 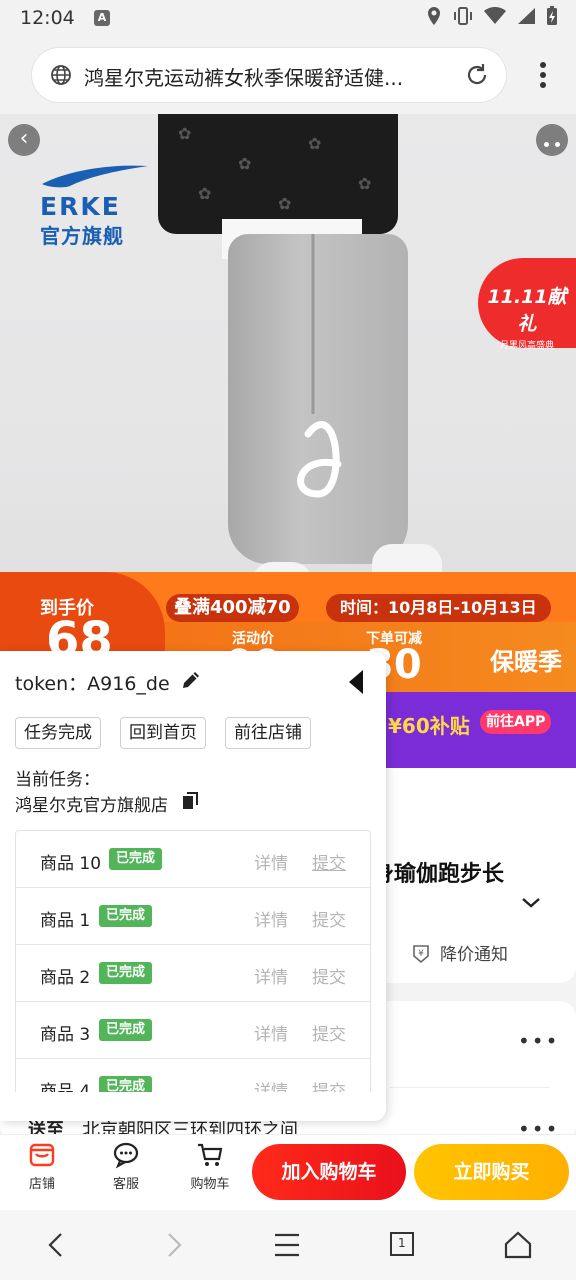 I want to click on copy-icon, so click(x=191, y=801).